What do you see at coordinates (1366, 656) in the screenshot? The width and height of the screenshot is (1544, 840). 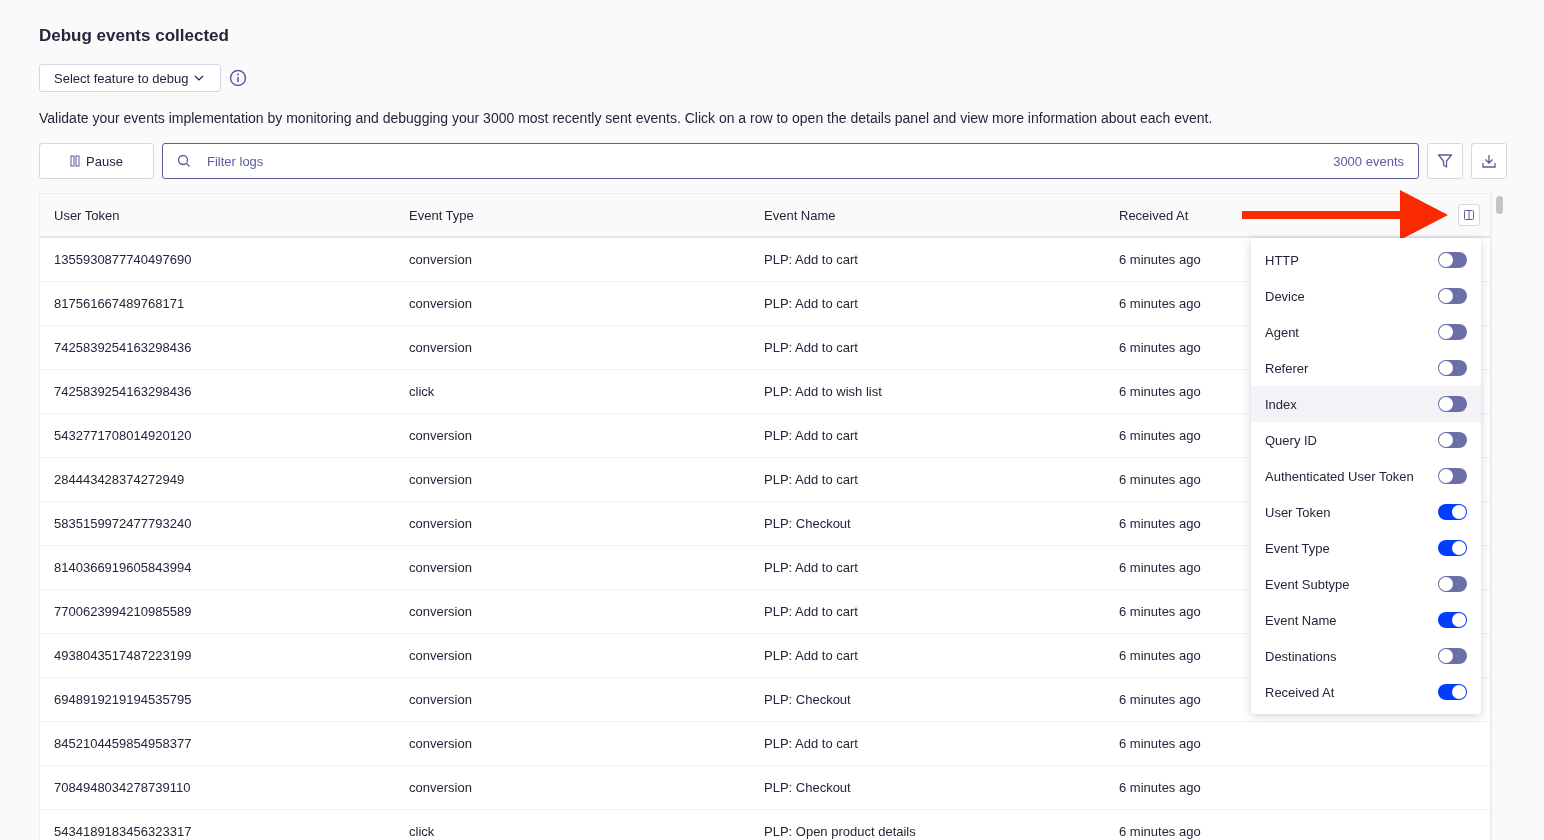 I see `column-toggle-item: Destinations` at bounding box center [1366, 656].